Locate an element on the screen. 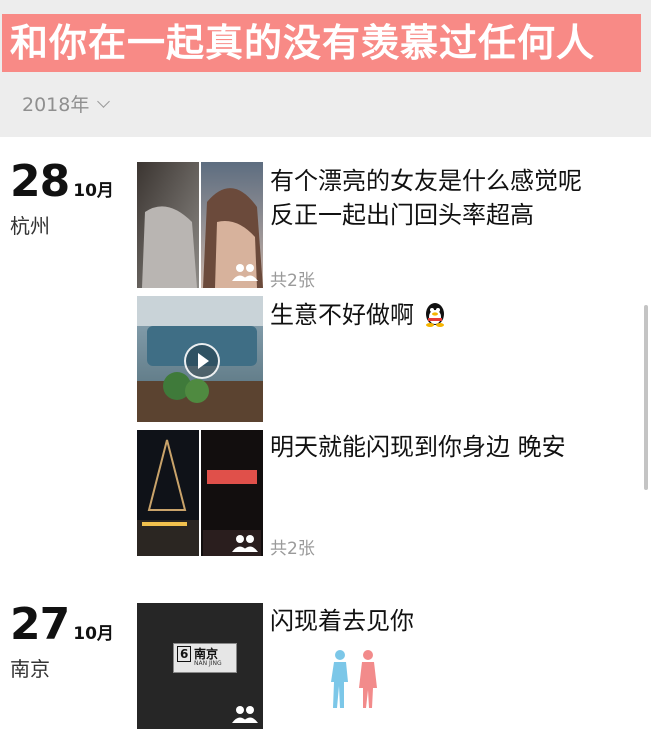 Image resolution: width=651 pixels, height=734 pixels. qq-penguin-icon is located at coordinates (434, 315).